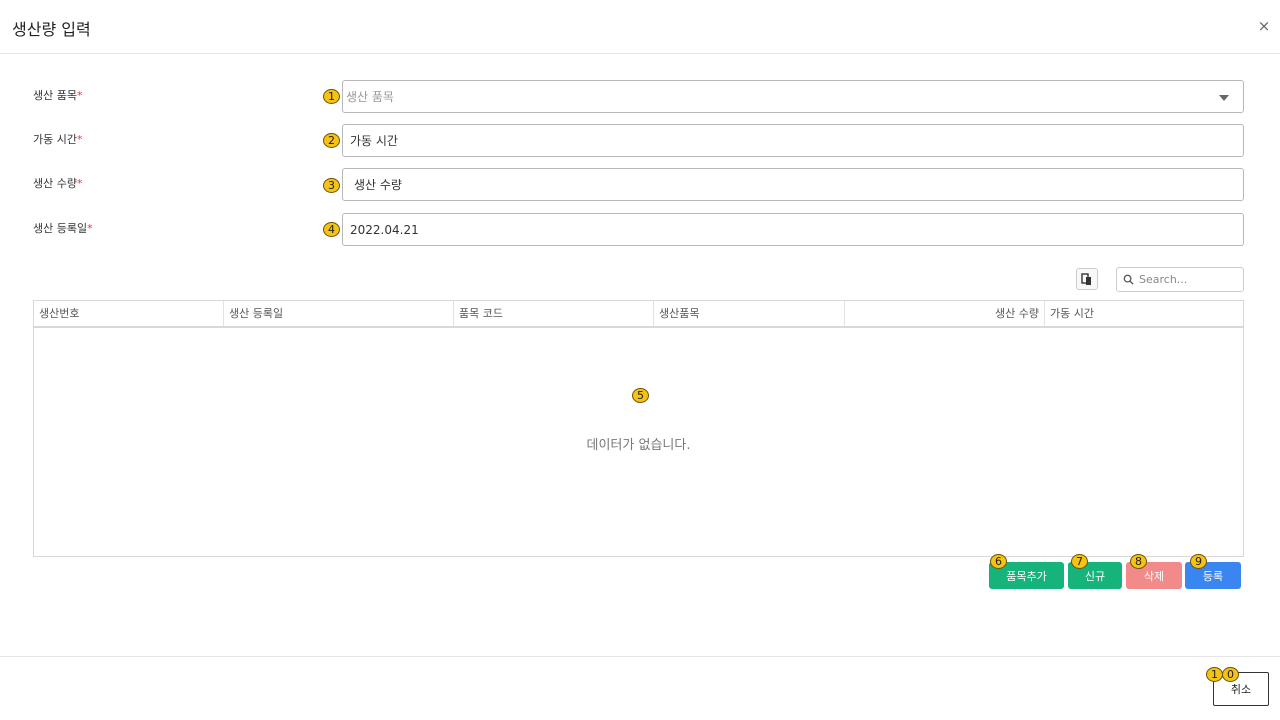  Describe the element at coordinates (1214, 674) in the screenshot. I see `marker-10-a: 1` at that location.